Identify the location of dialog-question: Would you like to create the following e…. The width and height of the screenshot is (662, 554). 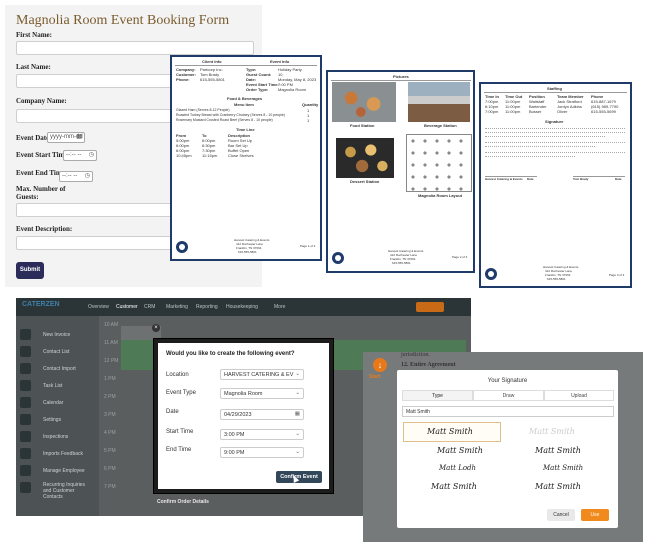
(230, 354).